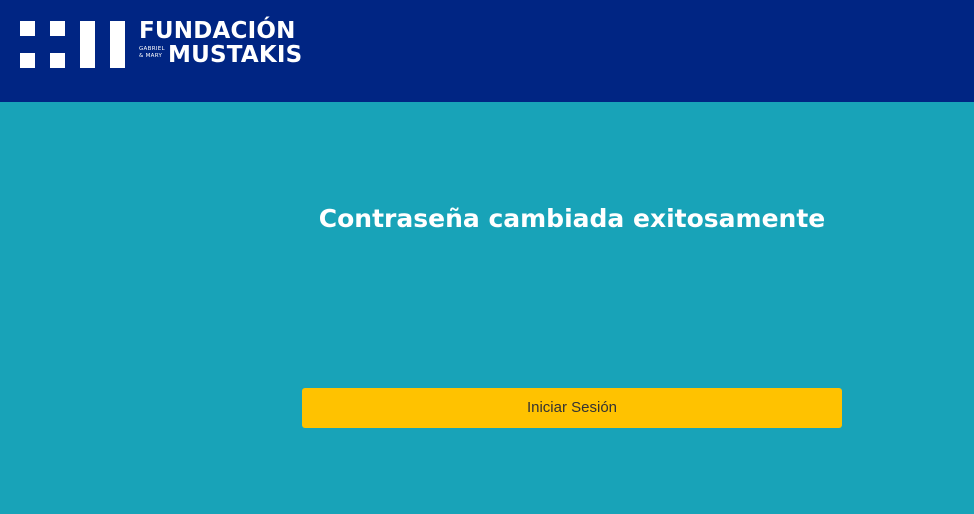 This screenshot has height=514, width=974. I want to click on logo-line-fundacion: FUNDACIÓN, so click(217, 31).